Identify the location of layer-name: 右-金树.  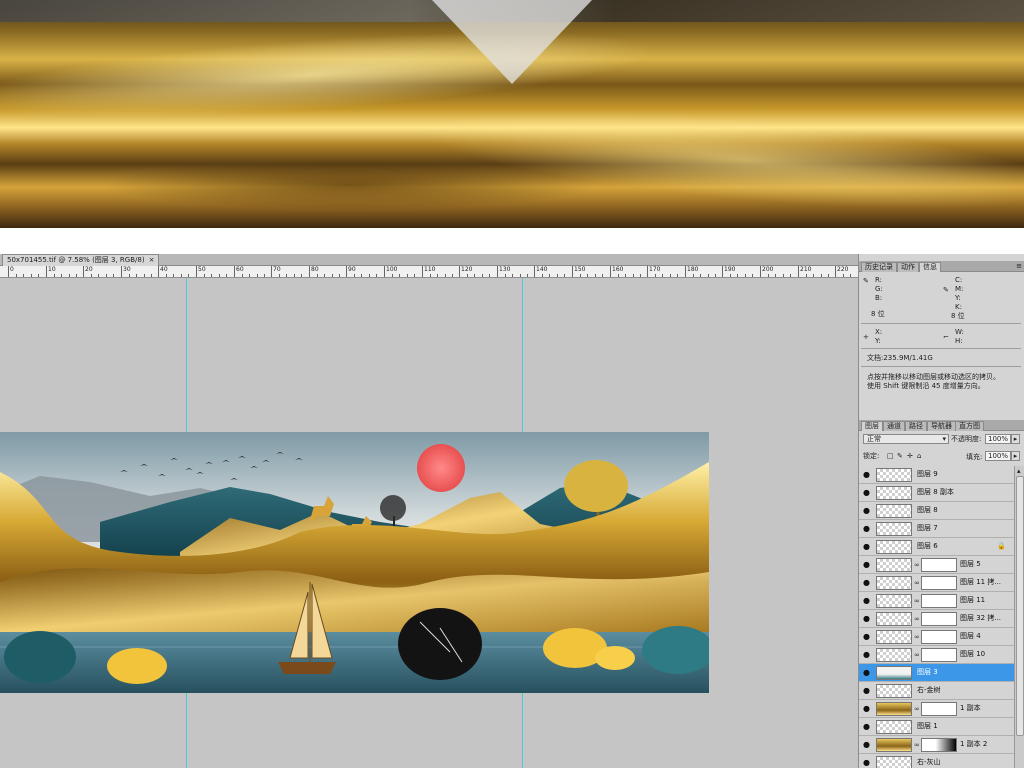
(929, 690).